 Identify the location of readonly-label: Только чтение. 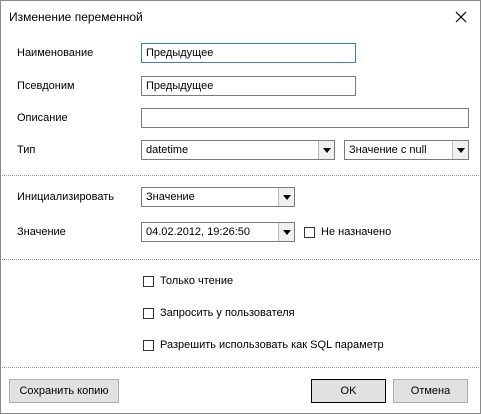
(197, 281).